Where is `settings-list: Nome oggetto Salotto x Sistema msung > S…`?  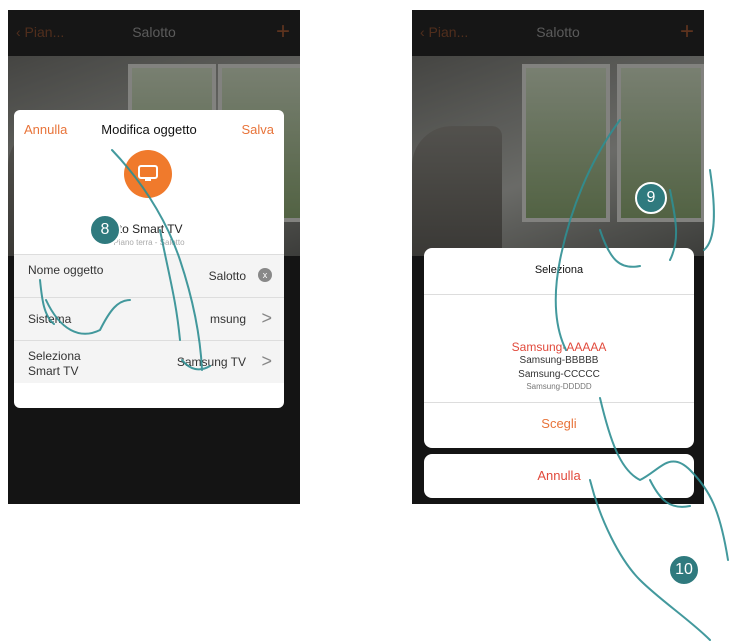 settings-list: Nome oggetto Salotto x Sistema msung > S… is located at coordinates (149, 318).